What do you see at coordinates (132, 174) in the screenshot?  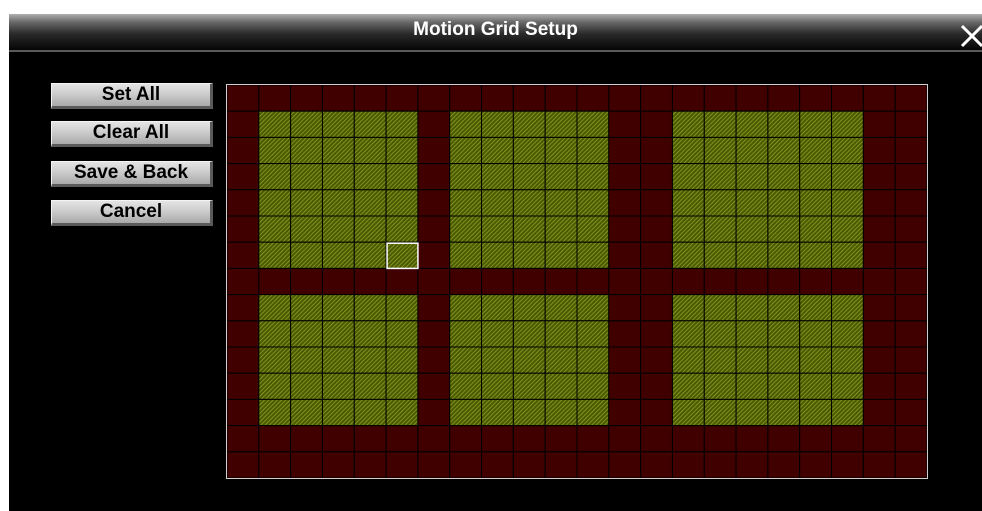 I see `save-back-button: Save & Back` at bounding box center [132, 174].